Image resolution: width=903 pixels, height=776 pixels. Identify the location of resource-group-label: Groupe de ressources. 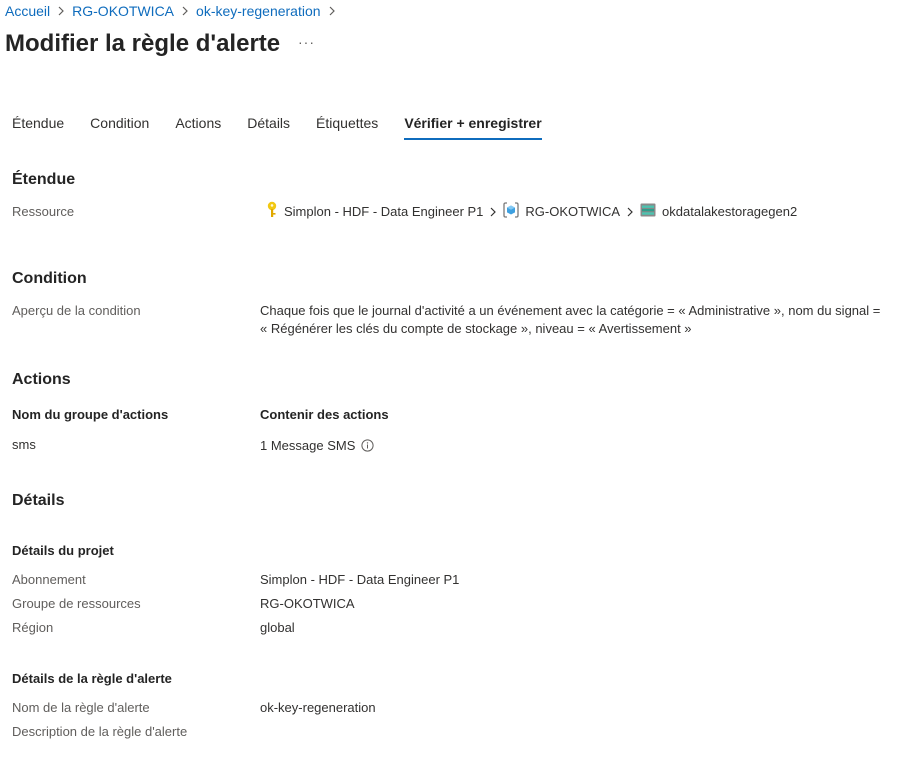
(76, 603).